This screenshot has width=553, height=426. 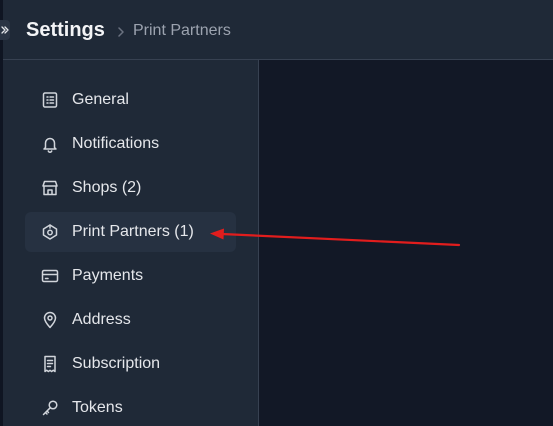 What do you see at coordinates (107, 187) in the screenshot?
I see `sidebar-item-label: Shops (2)` at bounding box center [107, 187].